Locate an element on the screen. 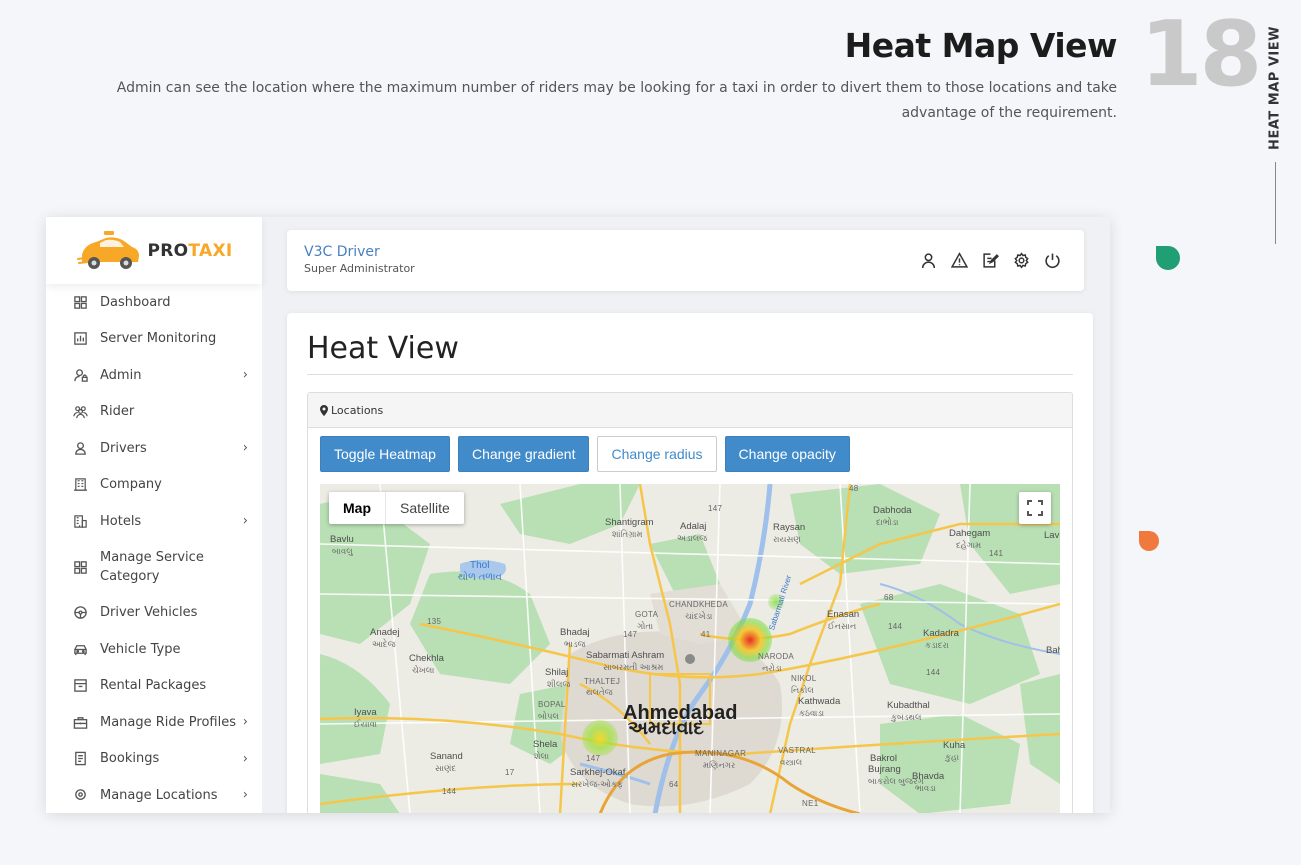 This screenshot has height=865, width=1301. page-title: Heat Map View is located at coordinates (981, 45).